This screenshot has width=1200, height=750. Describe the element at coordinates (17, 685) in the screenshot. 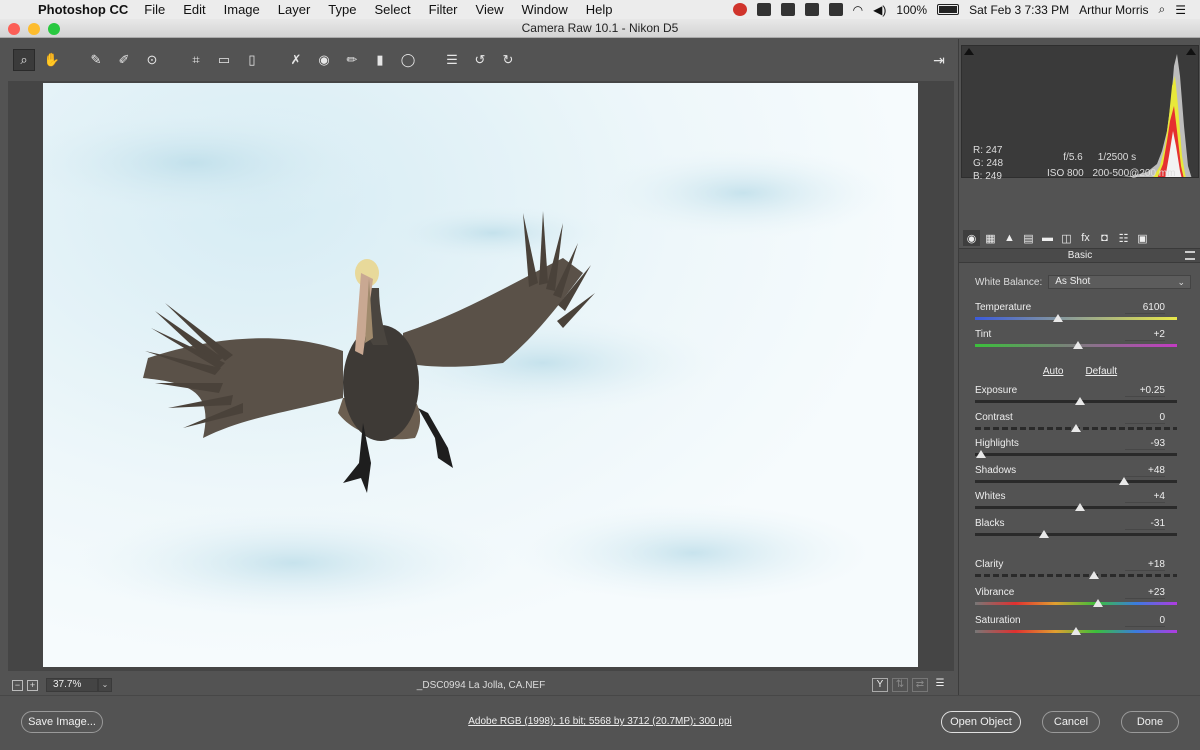

I see `zoom-out-button: −` at that location.